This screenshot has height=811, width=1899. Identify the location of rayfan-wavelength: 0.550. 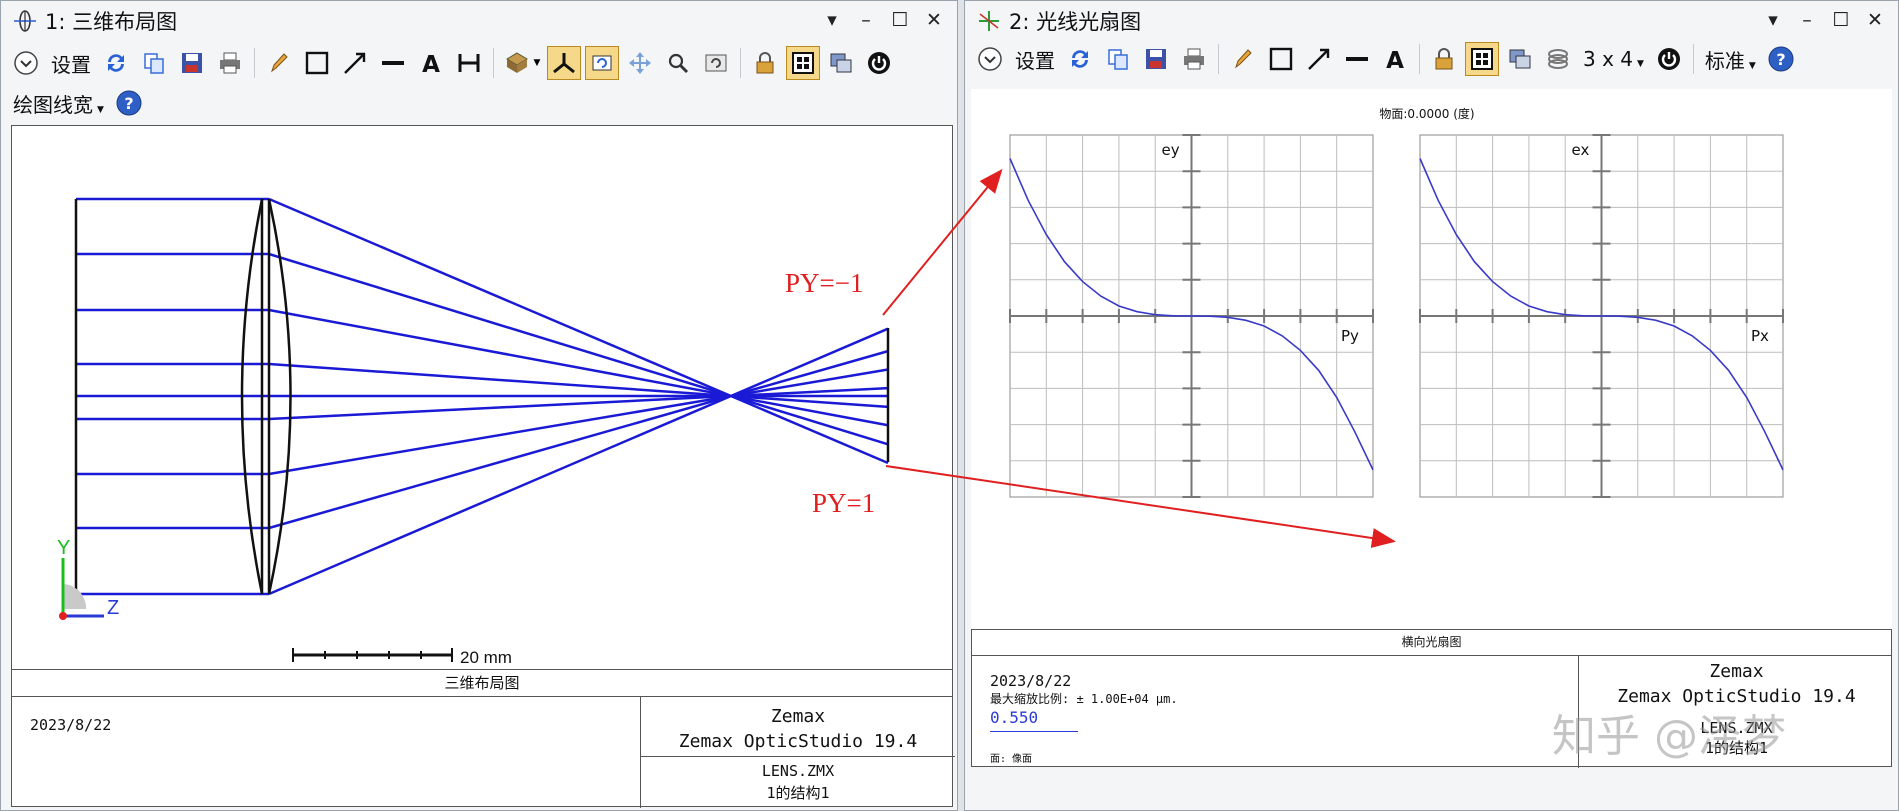
(1034, 720).